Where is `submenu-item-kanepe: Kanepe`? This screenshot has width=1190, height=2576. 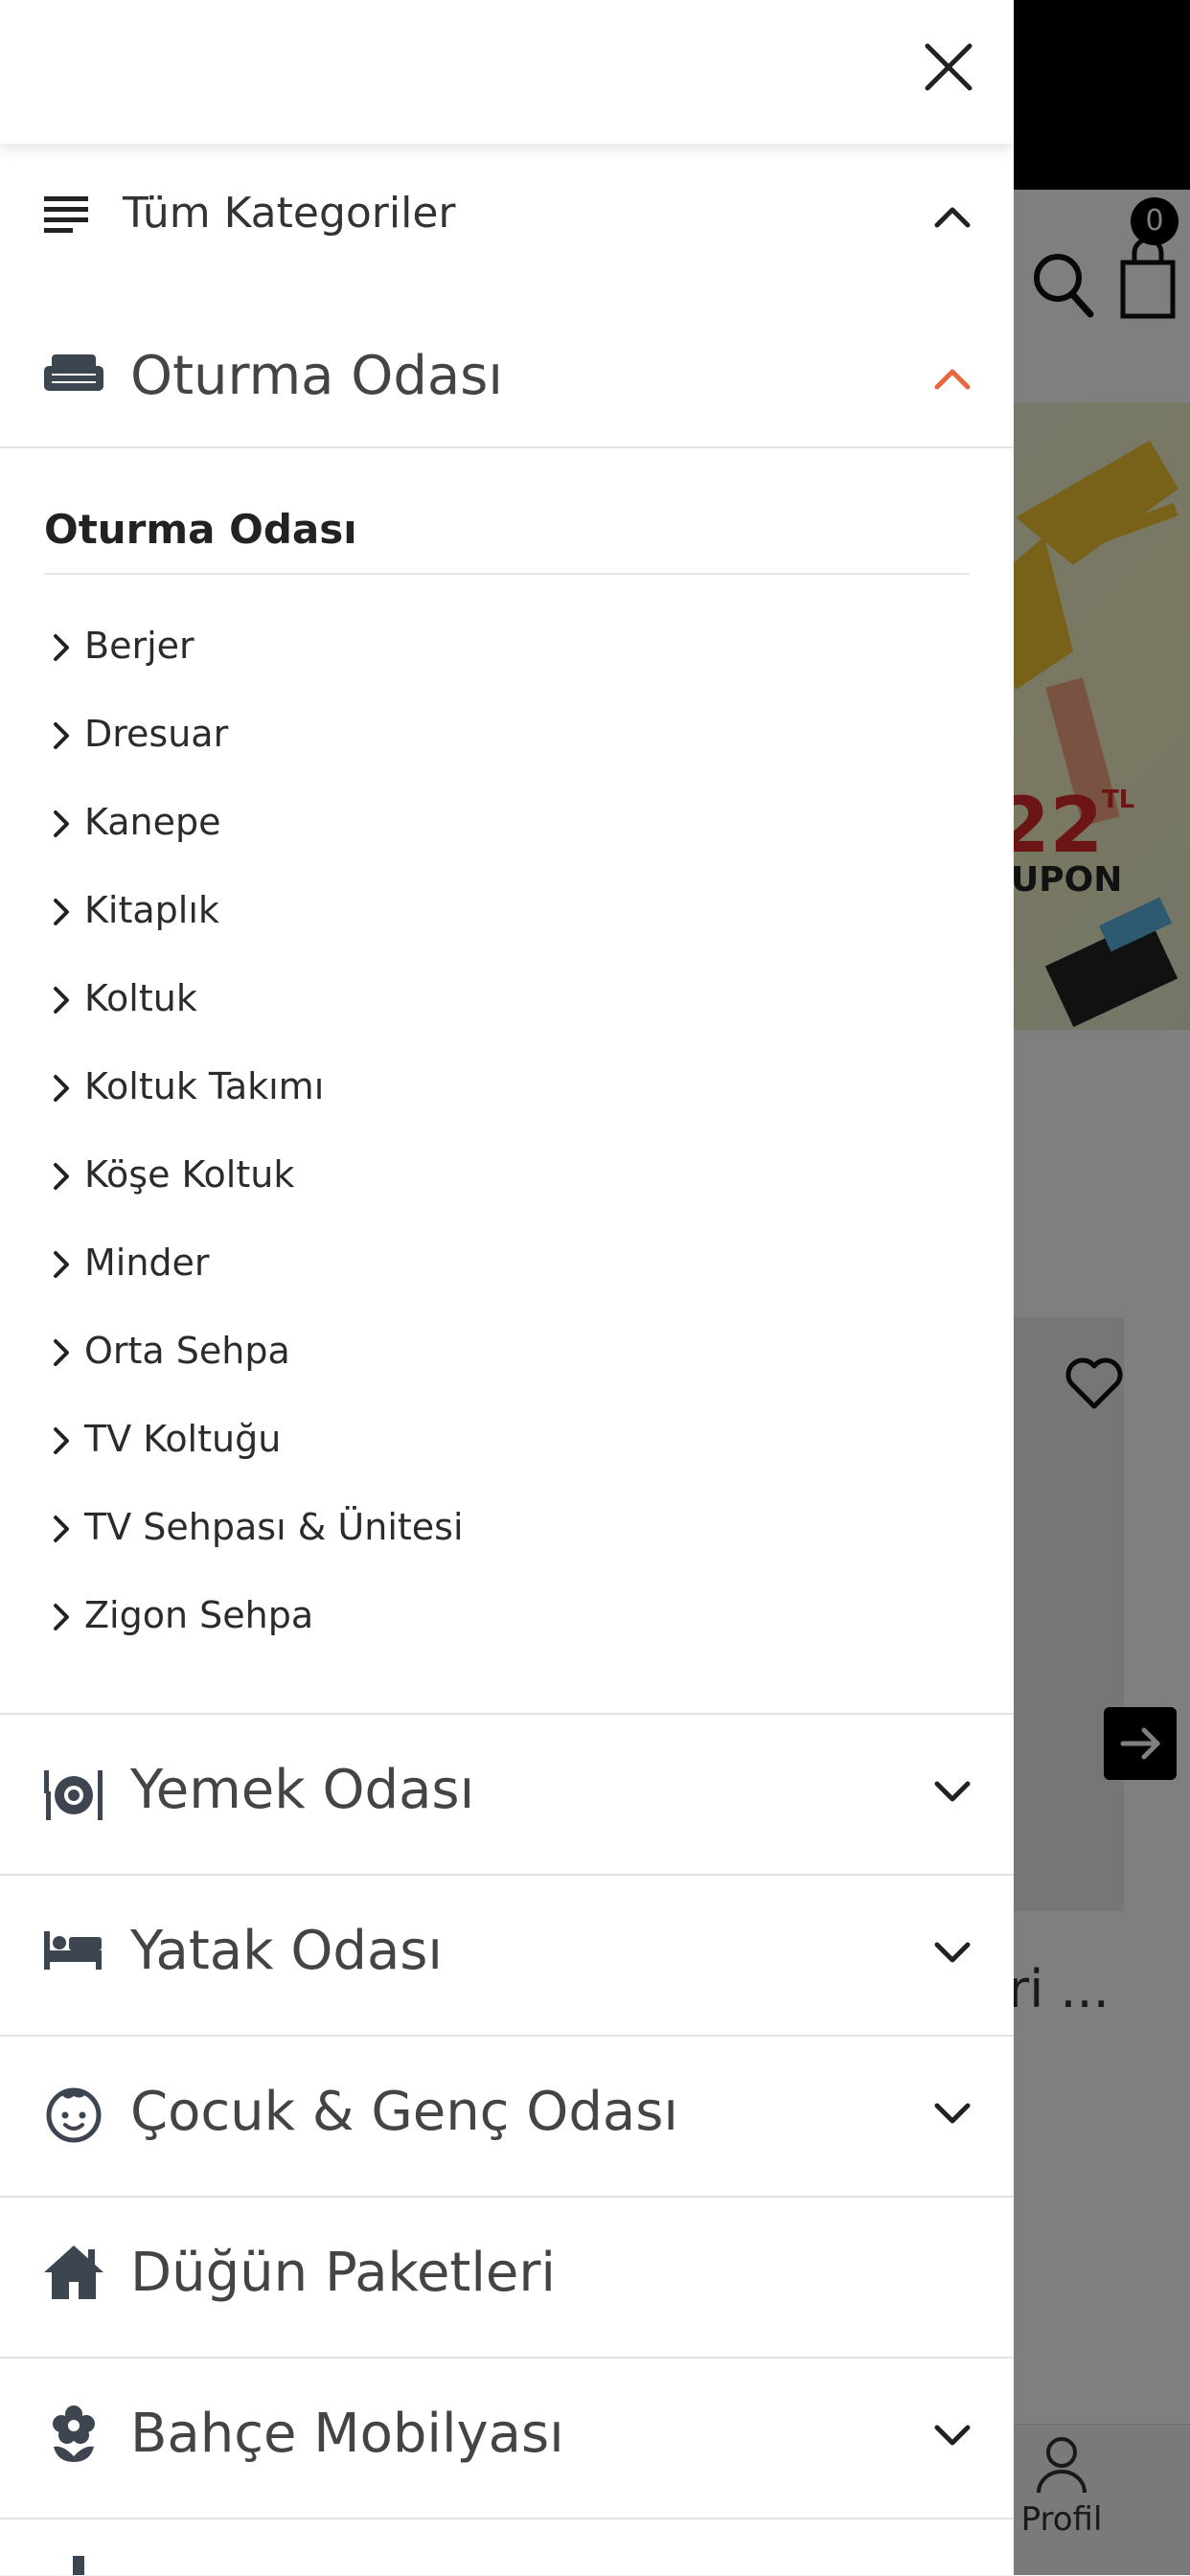
submenu-item-kanepe: Kanepe is located at coordinates (481, 826).